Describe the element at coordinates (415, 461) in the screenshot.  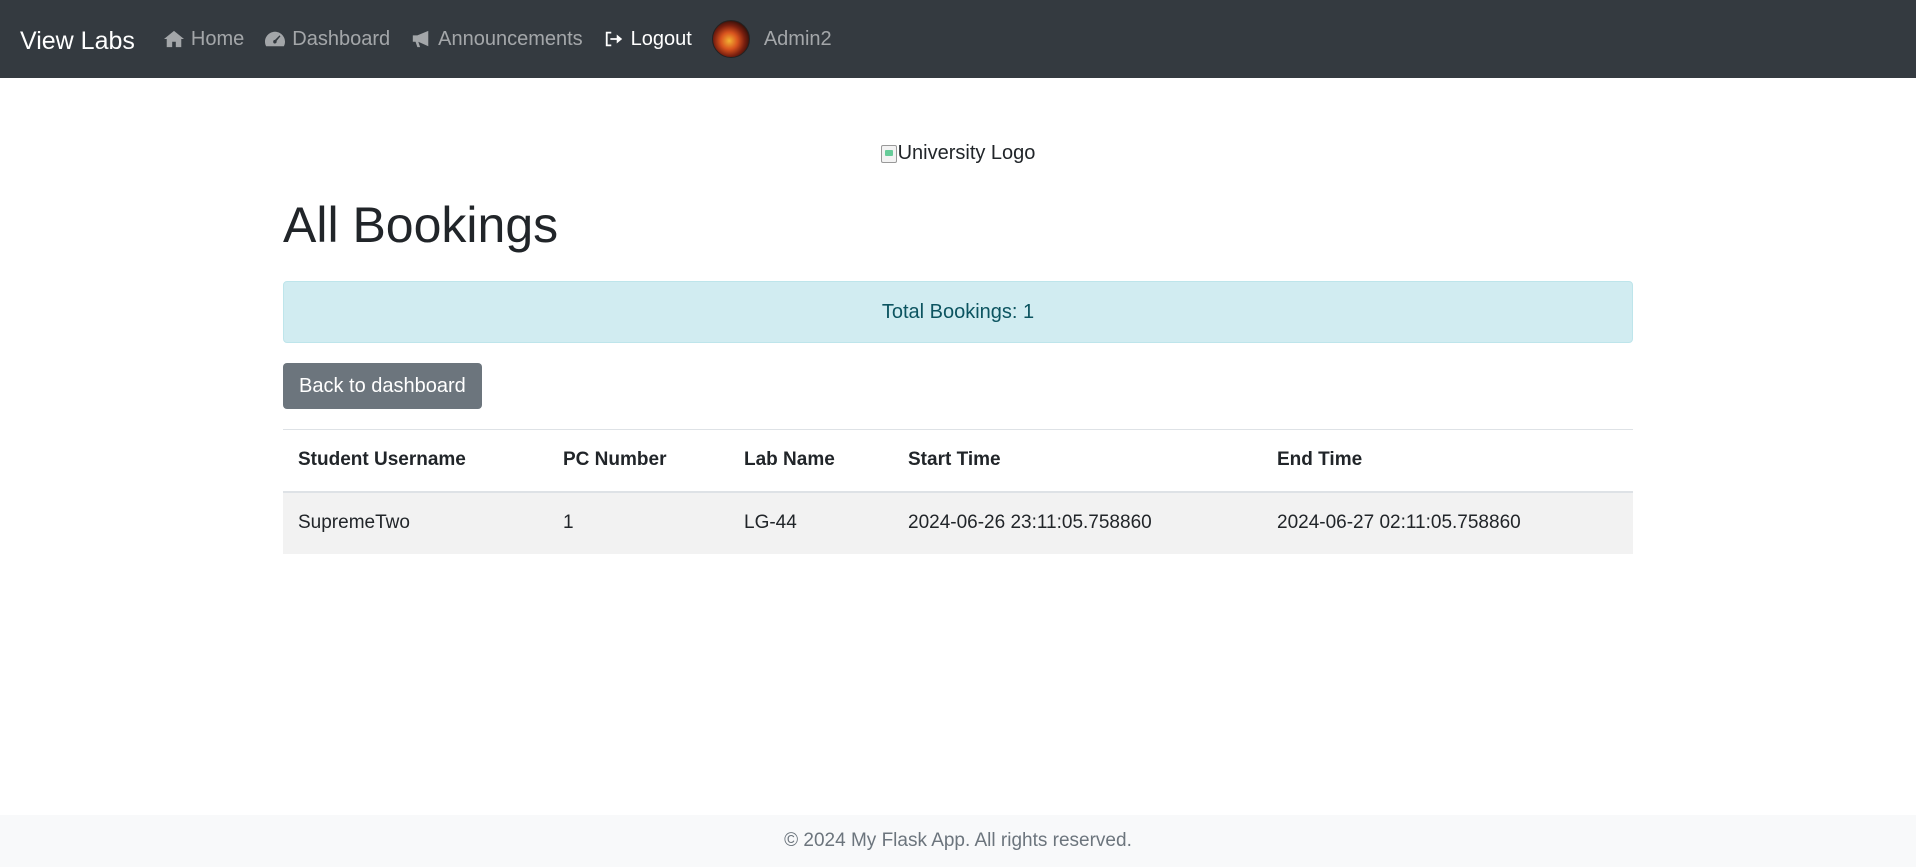
I see `header-student-username: Student Username` at that location.